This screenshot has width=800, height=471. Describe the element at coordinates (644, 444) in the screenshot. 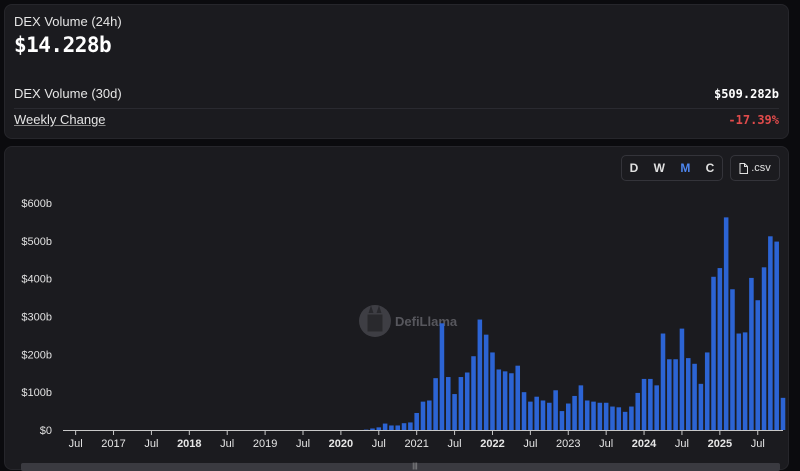

I see `x-tick-label: 2024` at that location.